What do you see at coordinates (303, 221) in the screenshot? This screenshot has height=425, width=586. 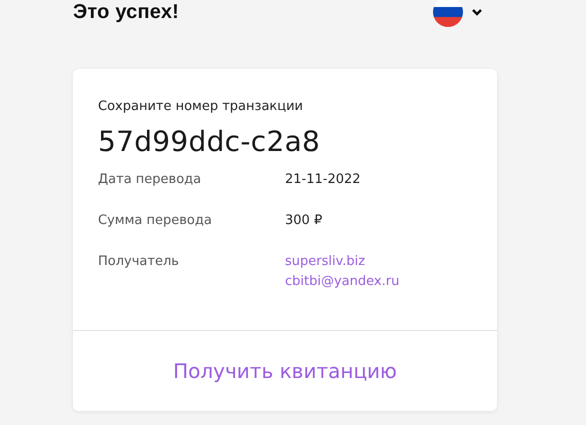 I see `field-value: 300 ₽` at bounding box center [303, 221].